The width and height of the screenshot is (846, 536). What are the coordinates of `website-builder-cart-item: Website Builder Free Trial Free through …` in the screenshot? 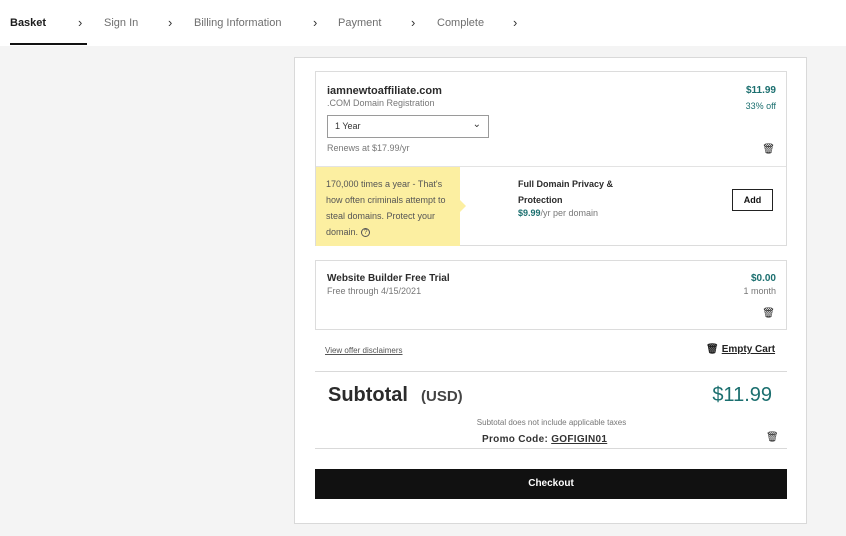 It's located at (551, 295).